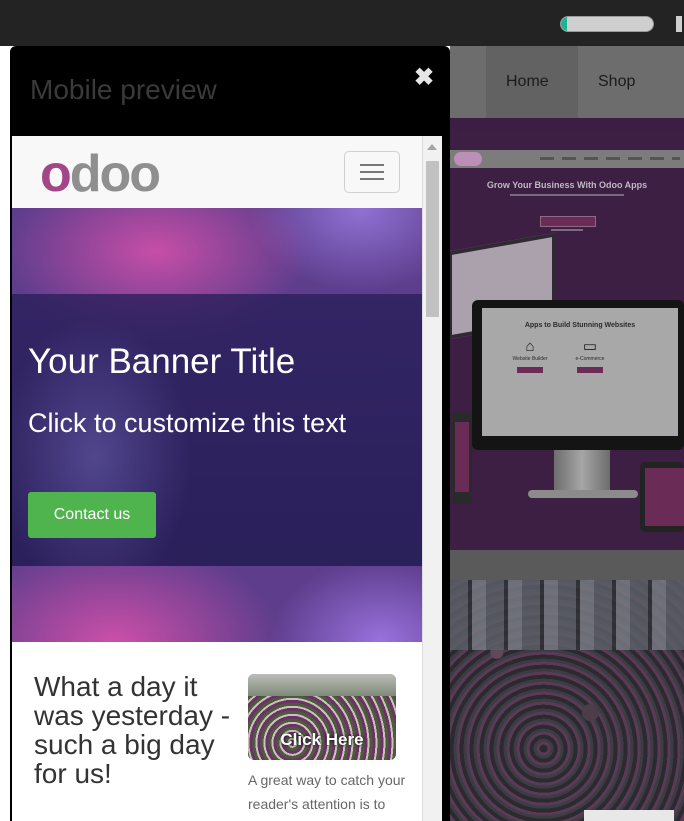 This screenshot has width=684, height=821. I want to click on mock-app-ecommerce: ▭ e-Commerce, so click(590, 368).